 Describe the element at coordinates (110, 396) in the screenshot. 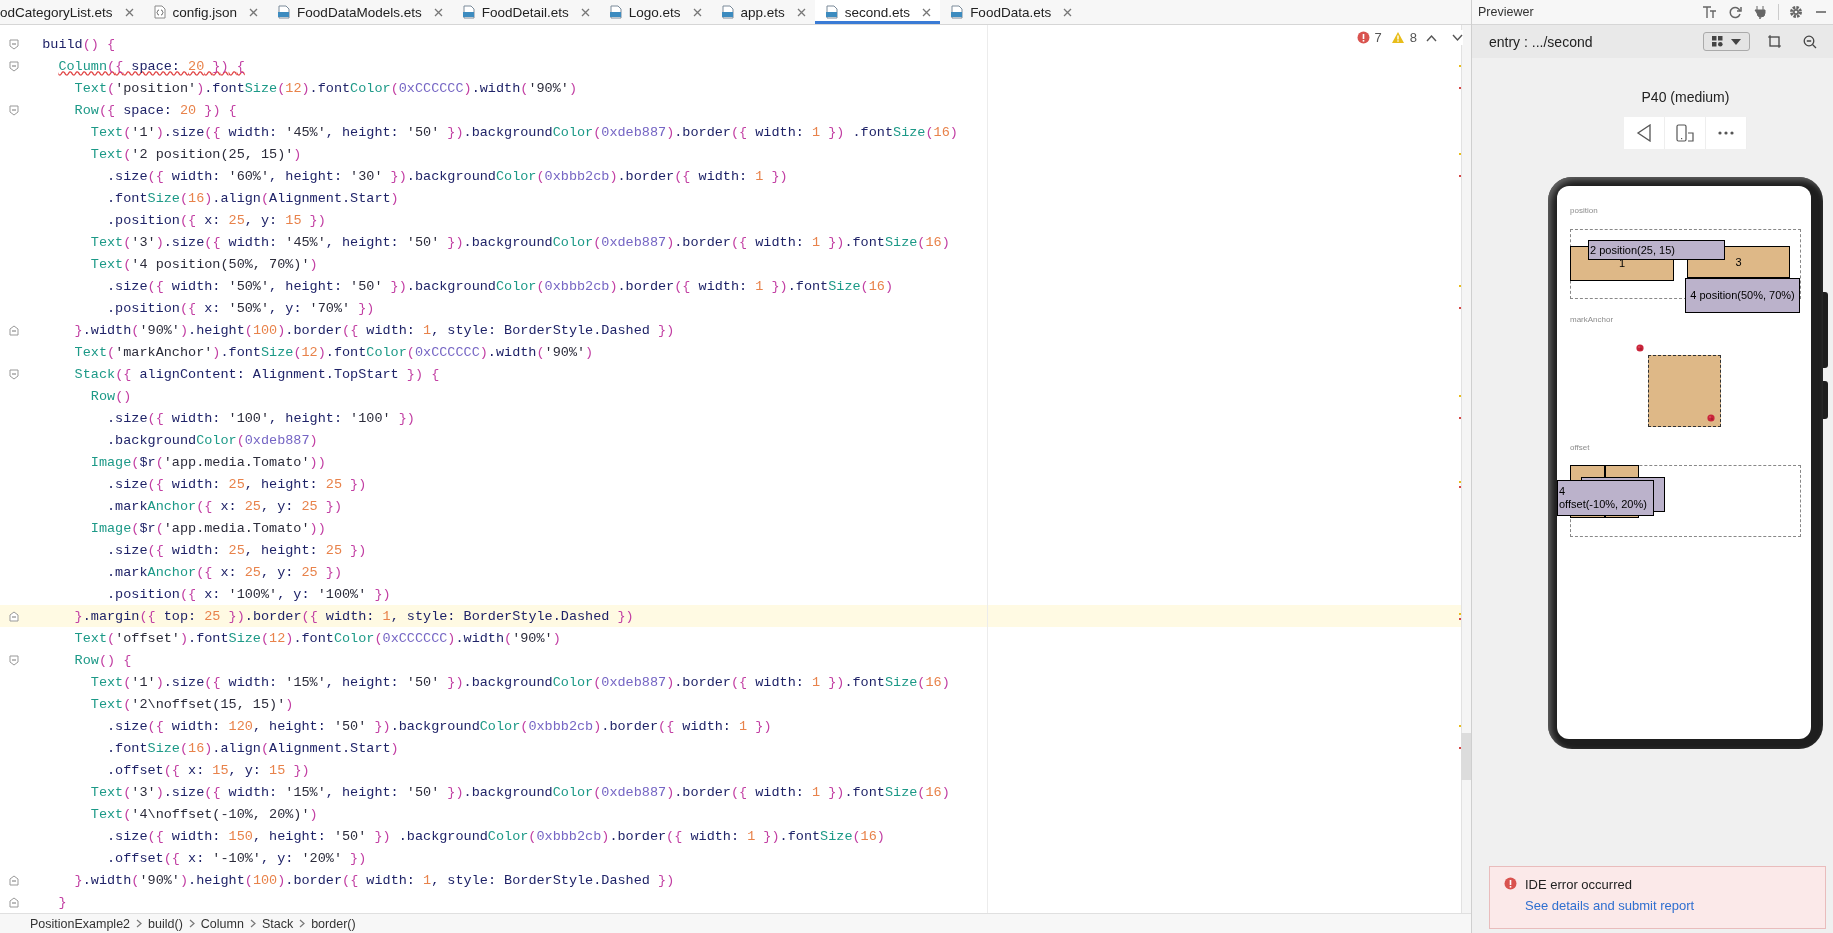

I see `code-line: Row()` at that location.